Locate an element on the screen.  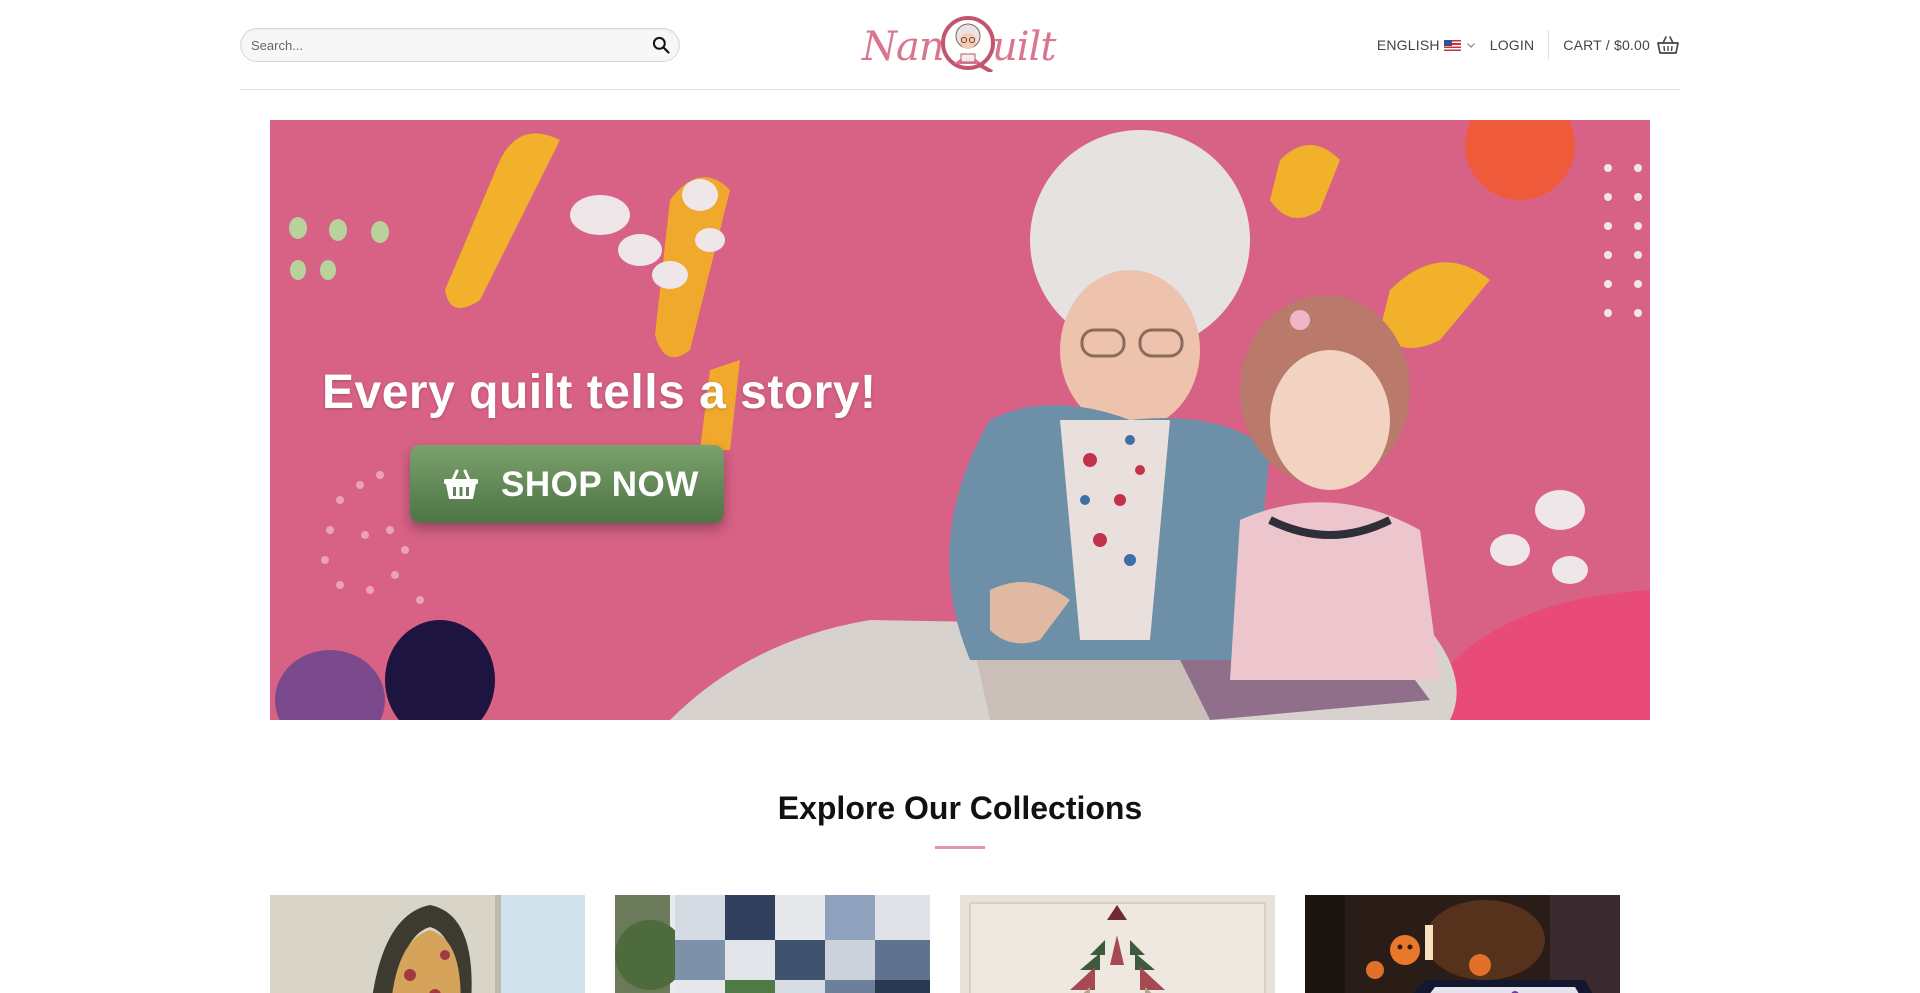
title-underline is located at coordinates (960, 847).